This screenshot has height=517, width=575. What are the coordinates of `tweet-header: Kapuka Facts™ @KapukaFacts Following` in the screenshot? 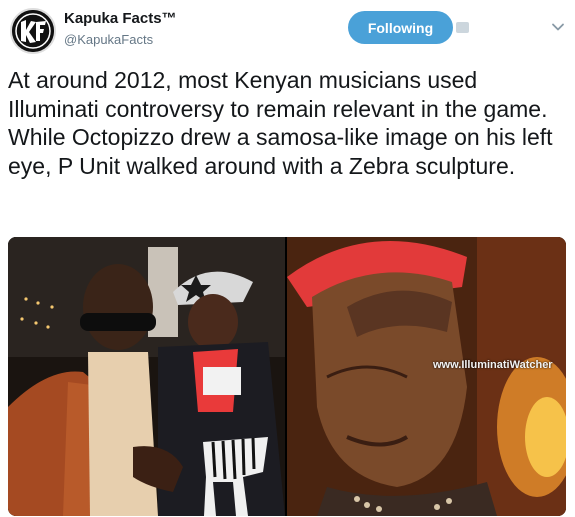 It's located at (287, 30).